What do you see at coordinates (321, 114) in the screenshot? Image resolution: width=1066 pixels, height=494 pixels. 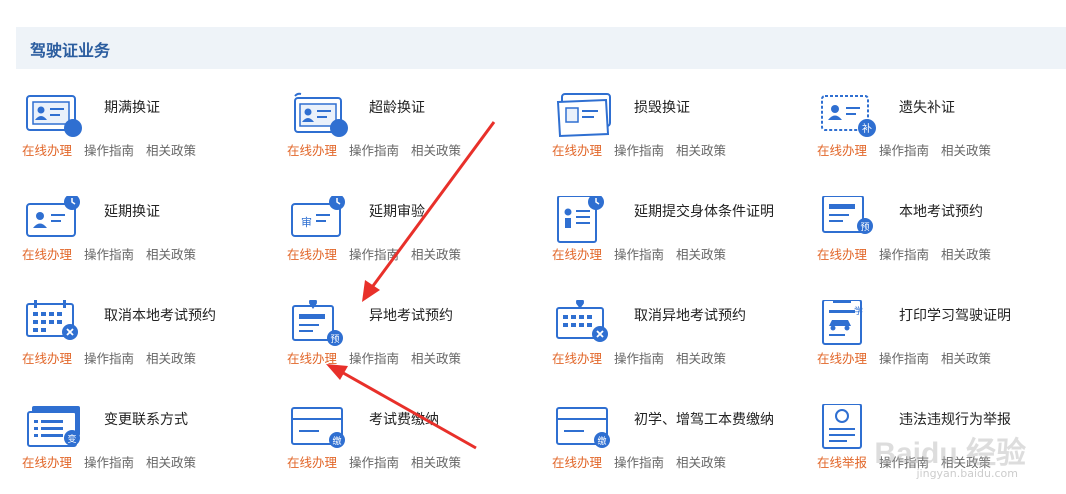 I see `id-card-refresh-icon` at bounding box center [321, 114].